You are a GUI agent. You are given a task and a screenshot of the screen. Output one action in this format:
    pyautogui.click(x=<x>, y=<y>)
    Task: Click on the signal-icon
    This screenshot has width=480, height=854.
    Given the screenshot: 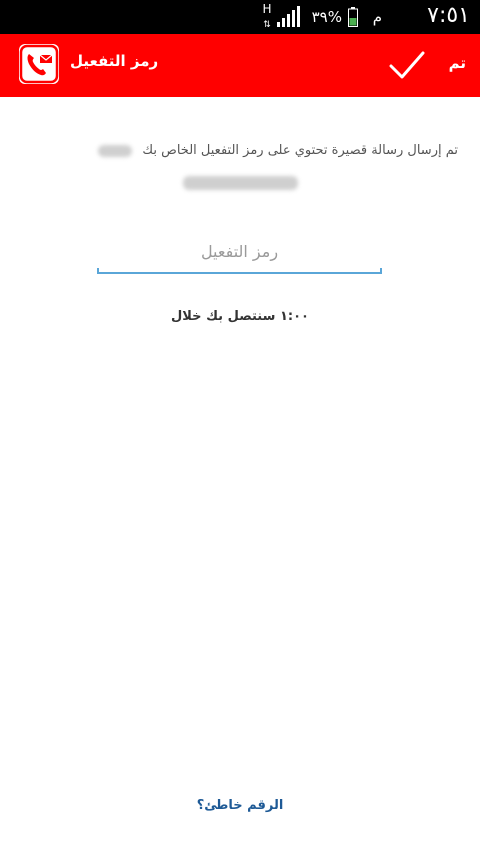 What is the action you would take?
    pyautogui.click(x=288, y=16)
    